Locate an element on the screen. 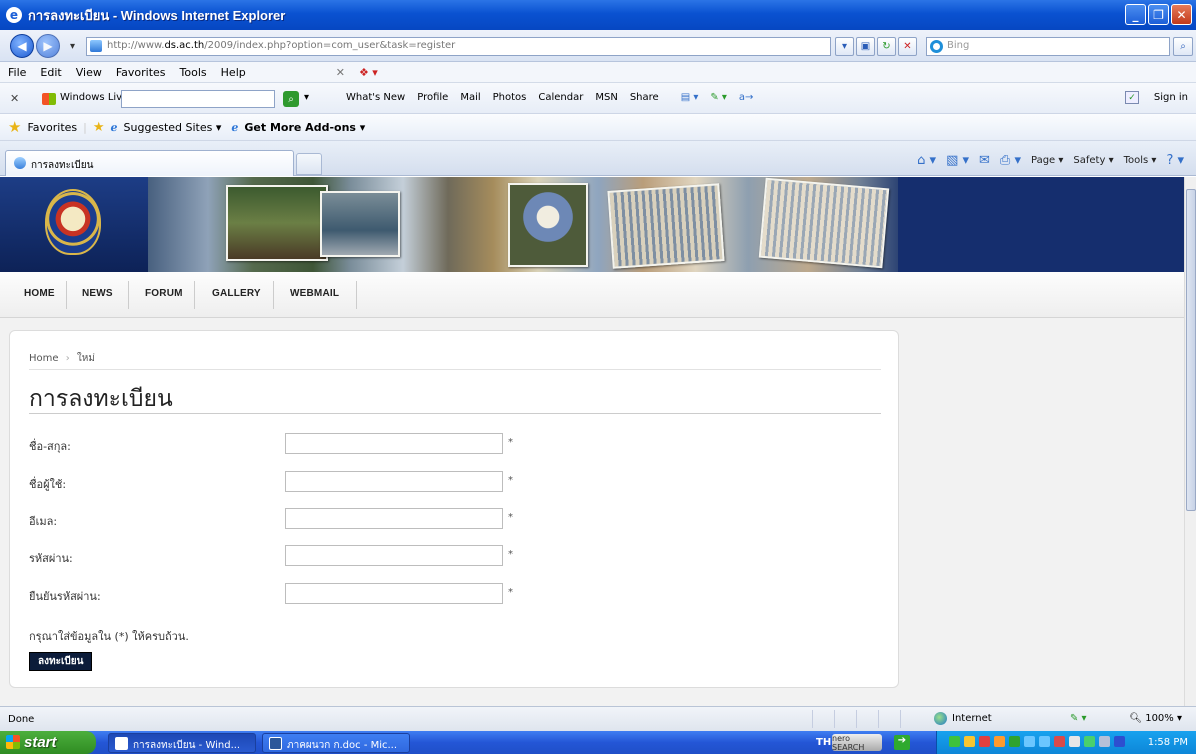 This screenshot has width=1196, height=754. scrollbar-thumb is located at coordinates (1191, 350).